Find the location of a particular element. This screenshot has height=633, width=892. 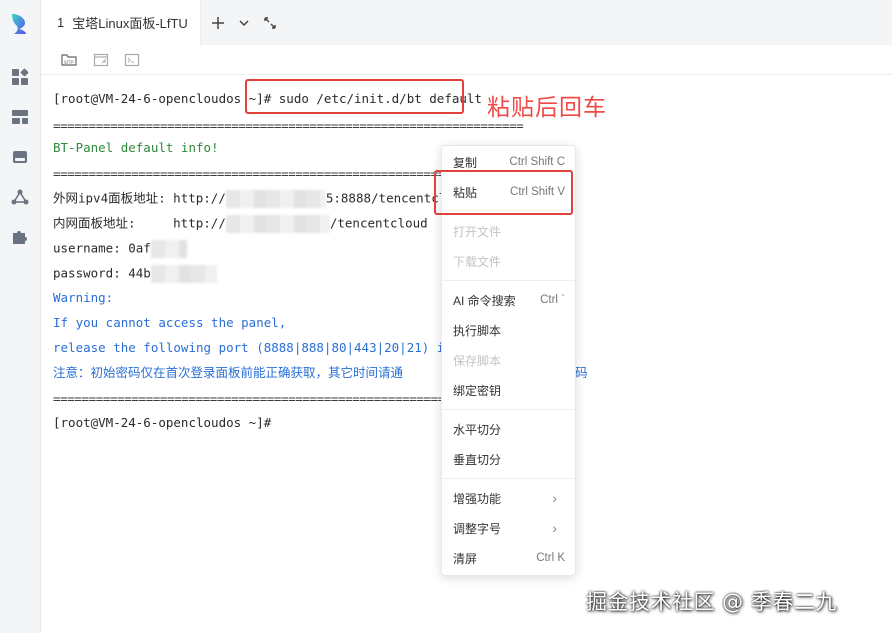

warning-line: Warning: is located at coordinates (83, 297).